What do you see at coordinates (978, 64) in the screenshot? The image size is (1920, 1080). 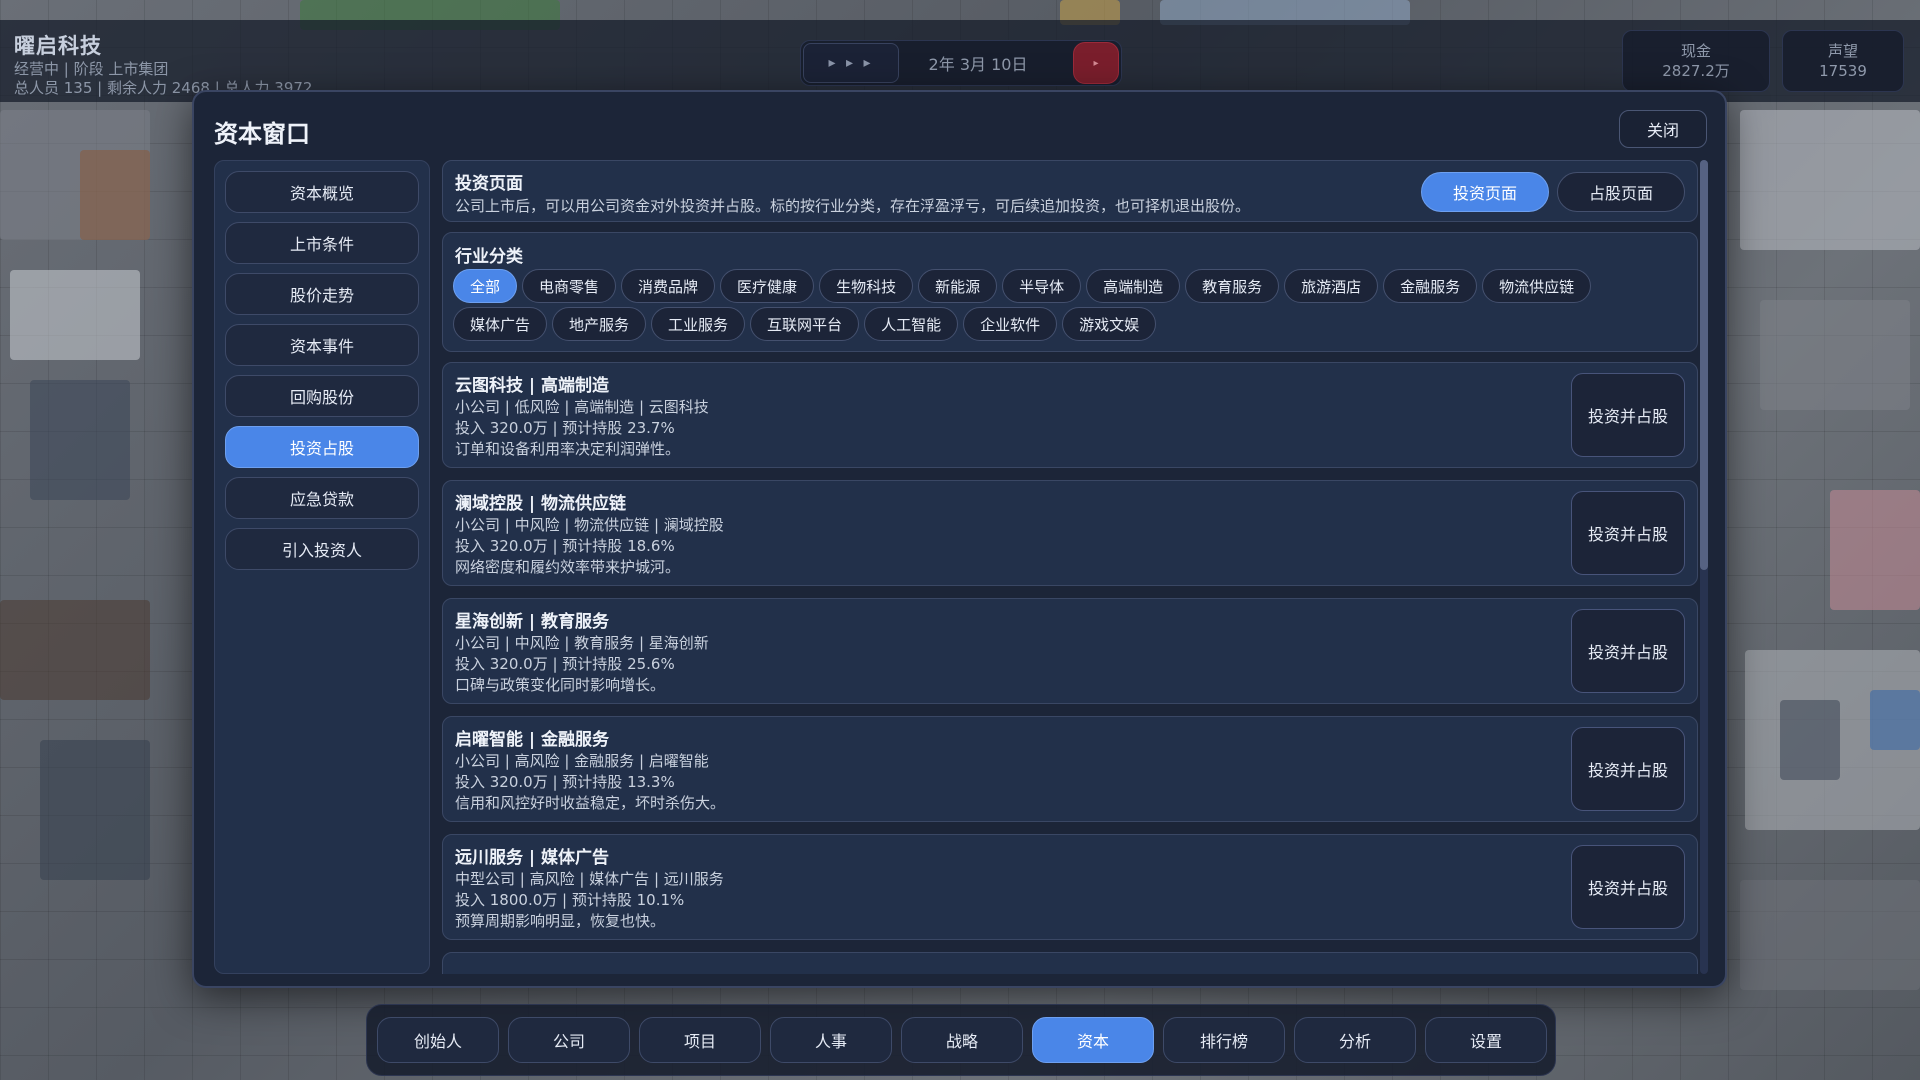 I see `game-date: 2年 3月 10日` at bounding box center [978, 64].